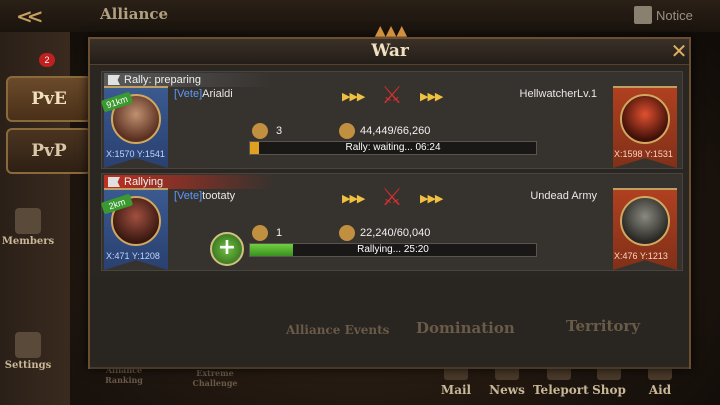  Describe the element at coordinates (28, 241) in the screenshot. I see `sidebar-item-label: Members` at that location.